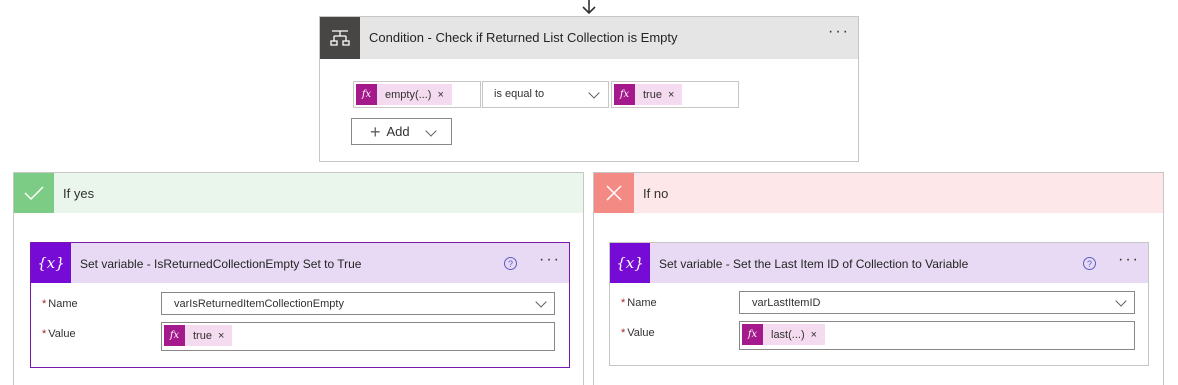  I want to click on name-select: varIsReturnedItemCollectionEmpty, so click(358, 303).